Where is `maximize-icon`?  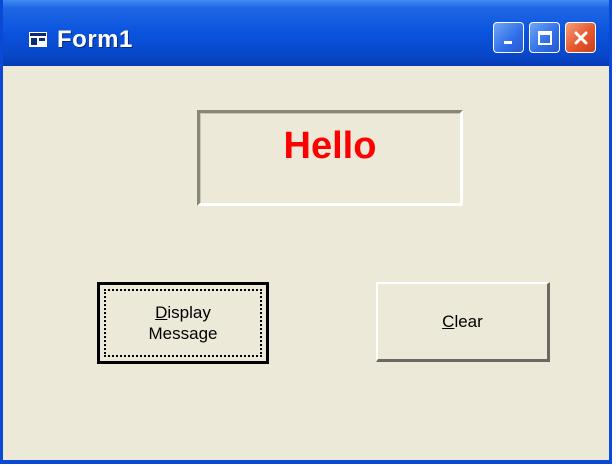 maximize-icon is located at coordinates (544, 37).